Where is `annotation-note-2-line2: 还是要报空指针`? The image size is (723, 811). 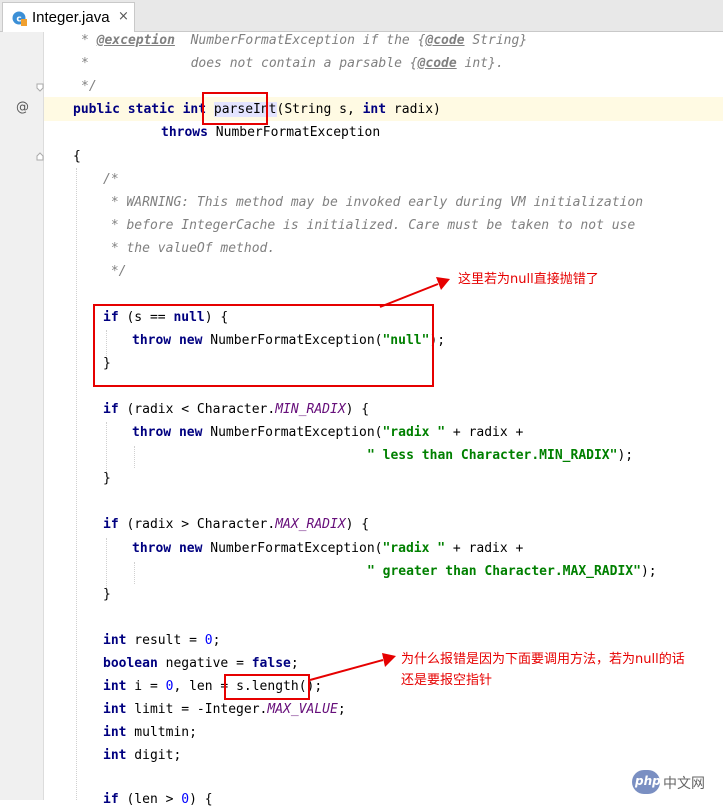 annotation-note-2-line2: 还是要报空指针 is located at coordinates (447, 680).